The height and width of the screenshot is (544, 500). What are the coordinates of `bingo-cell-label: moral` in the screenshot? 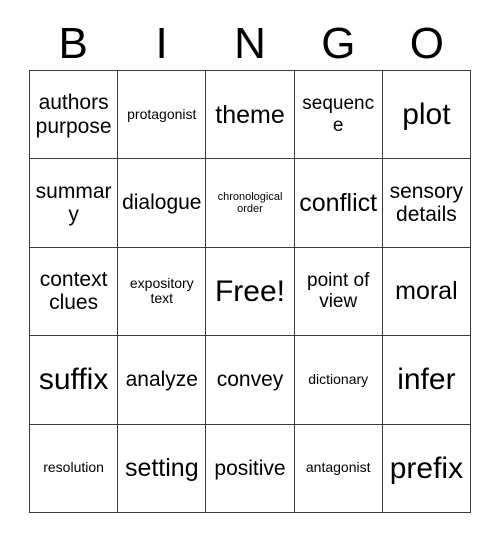 It's located at (426, 291).